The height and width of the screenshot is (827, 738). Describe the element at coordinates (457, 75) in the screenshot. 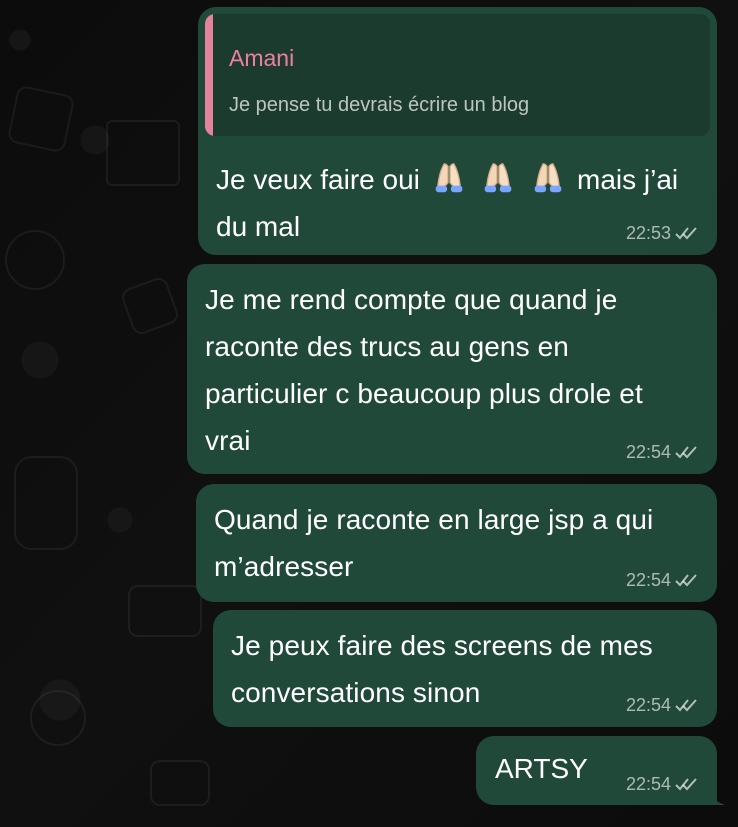

I see `quoted-reply: Amani Je pense tu devrais écrire un blog` at that location.